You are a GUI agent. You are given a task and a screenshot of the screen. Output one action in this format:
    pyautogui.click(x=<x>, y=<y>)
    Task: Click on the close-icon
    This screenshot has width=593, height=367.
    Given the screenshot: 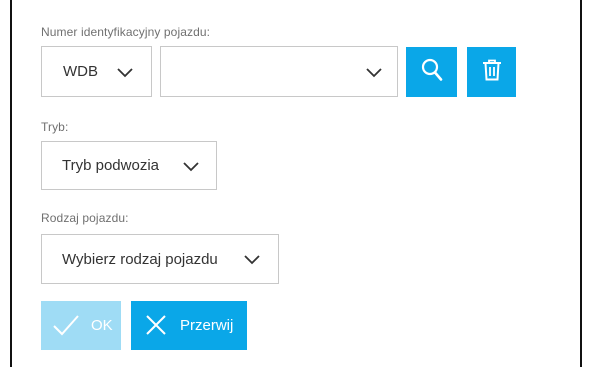 What is the action you would take?
    pyautogui.click(x=156, y=325)
    